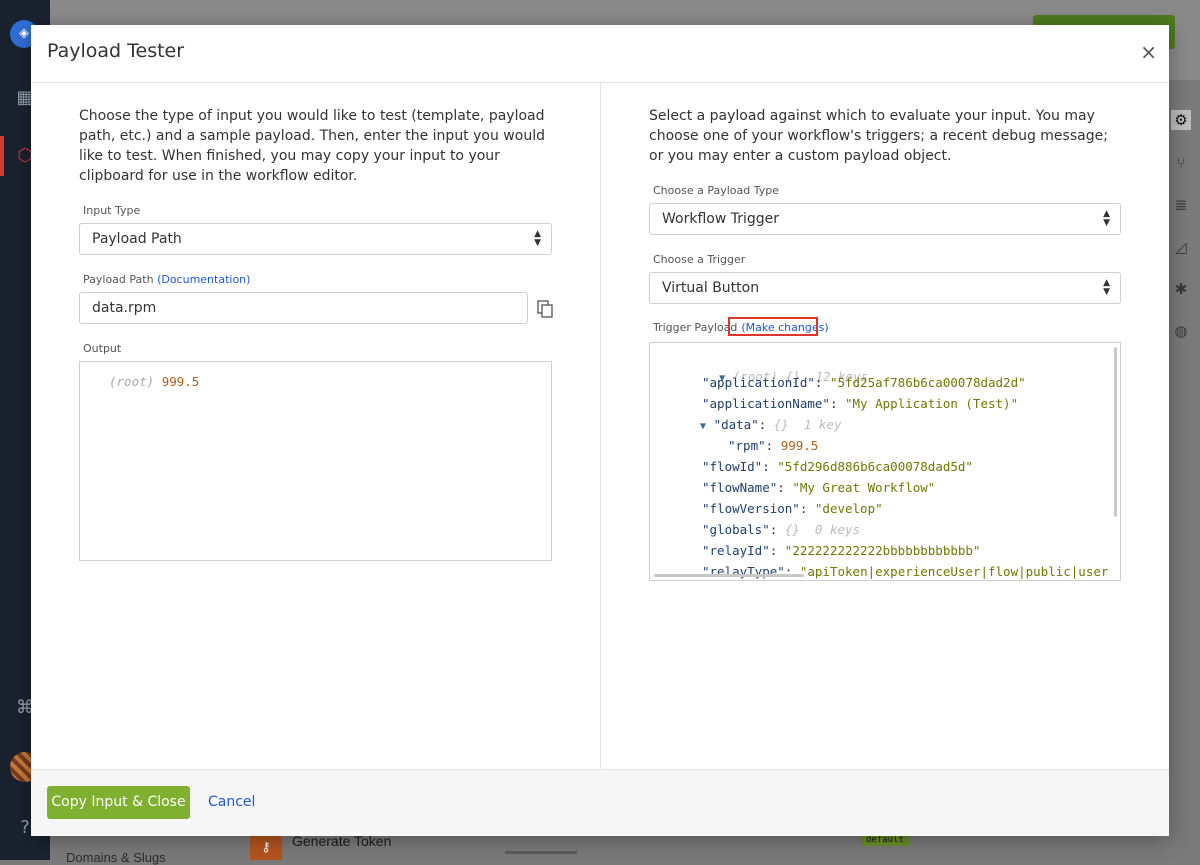 The width and height of the screenshot is (1200, 865). I want to click on chart-icon: ◿, so click(1181, 247).